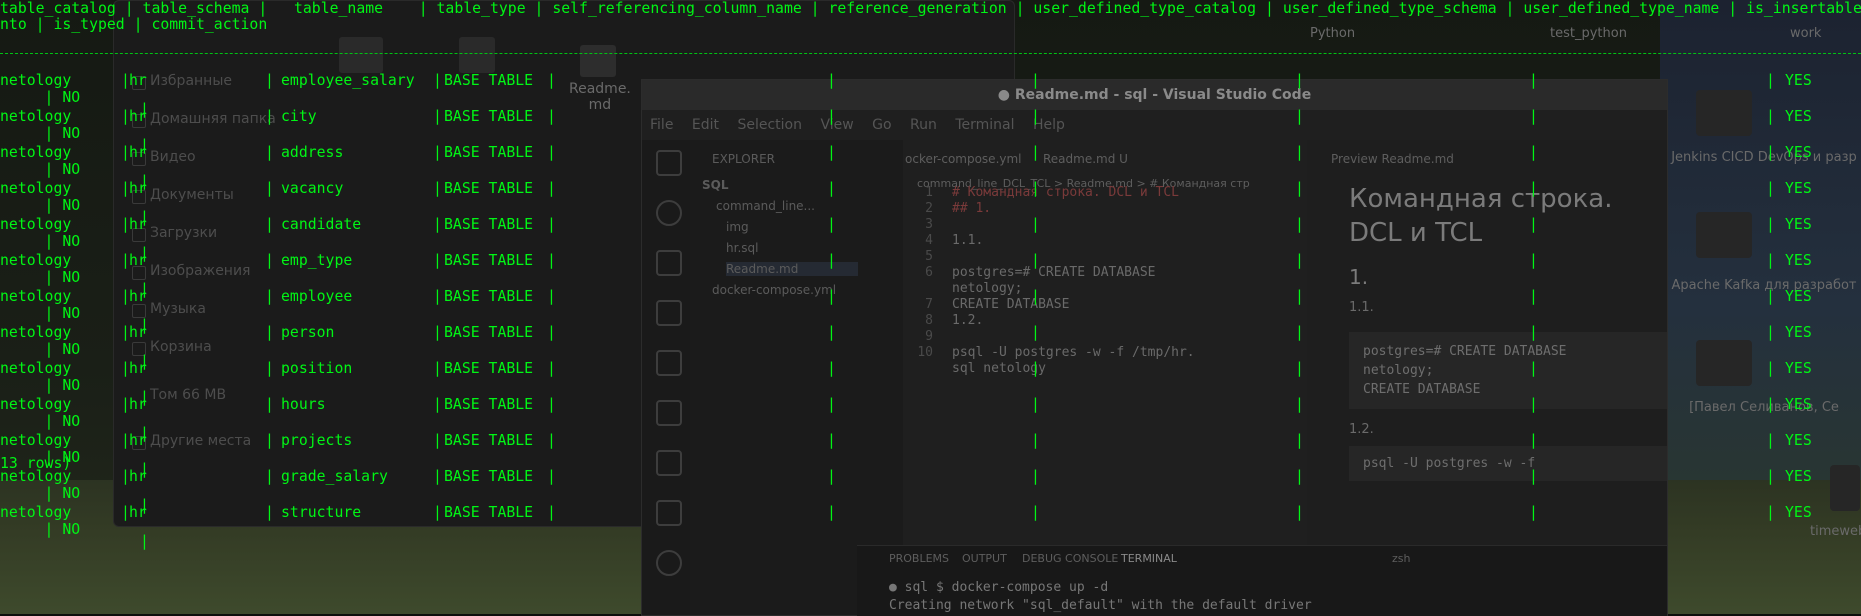 The image size is (1861, 616). What do you see at coordinates (1401, 558) in the screenshot?
I see `shell-label: zsh` at bounding box center [1401, 558].